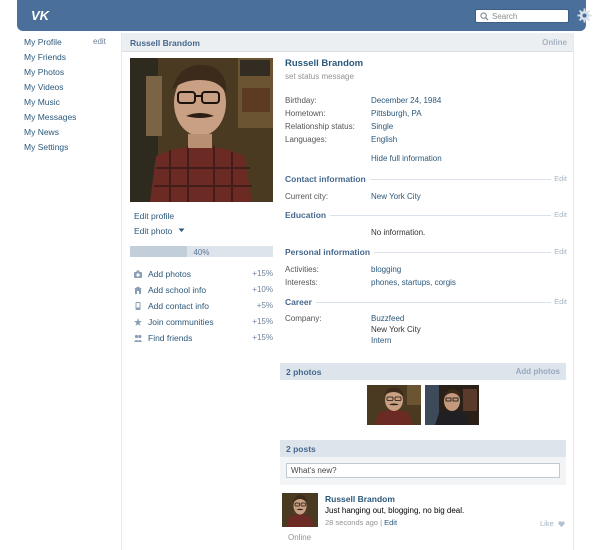 Image resolution: width=600 pixels, height=550 pixels. What do you see at coordinates (382, 126) in the screenshot?
I see `info-value: Single` at bounding box center [382, 126].